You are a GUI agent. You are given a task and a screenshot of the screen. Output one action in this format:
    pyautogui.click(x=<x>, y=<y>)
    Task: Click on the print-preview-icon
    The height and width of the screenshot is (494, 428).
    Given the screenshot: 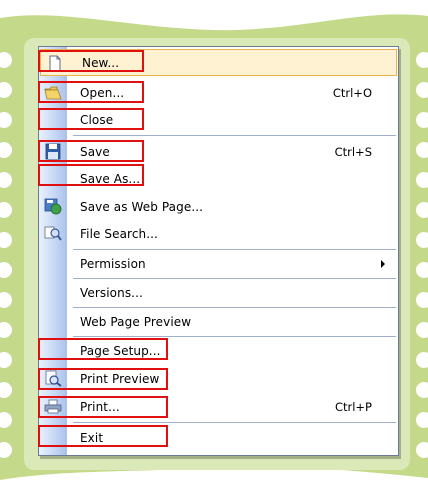 What is the action you would take?
    pyautogui.click(x=53, y=378)
    